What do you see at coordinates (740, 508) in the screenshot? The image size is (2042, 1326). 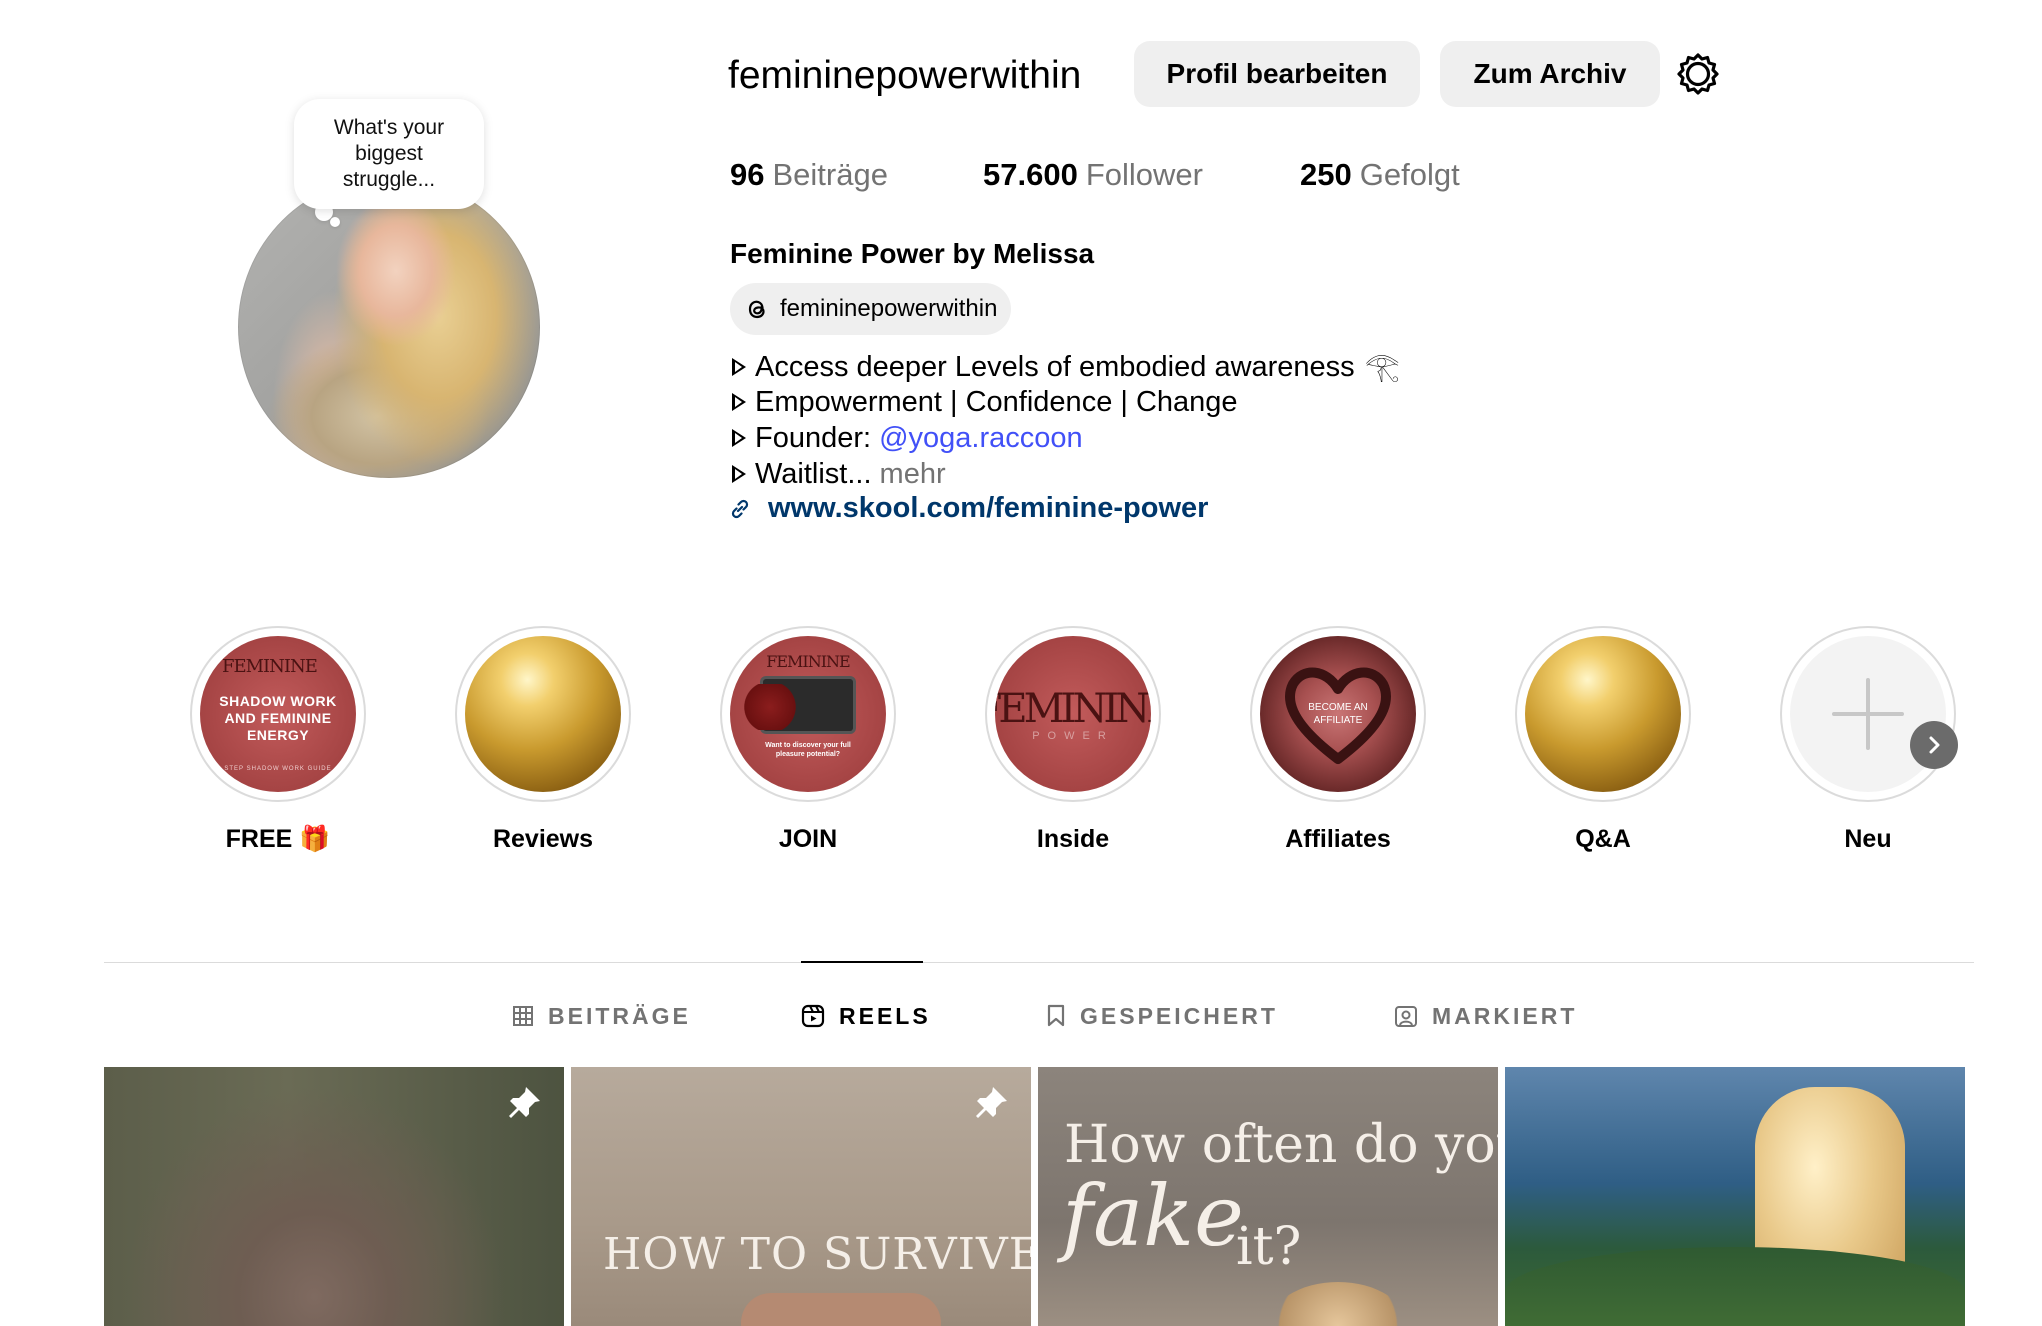 I see `link-icon` at bounding box center [740, 508].